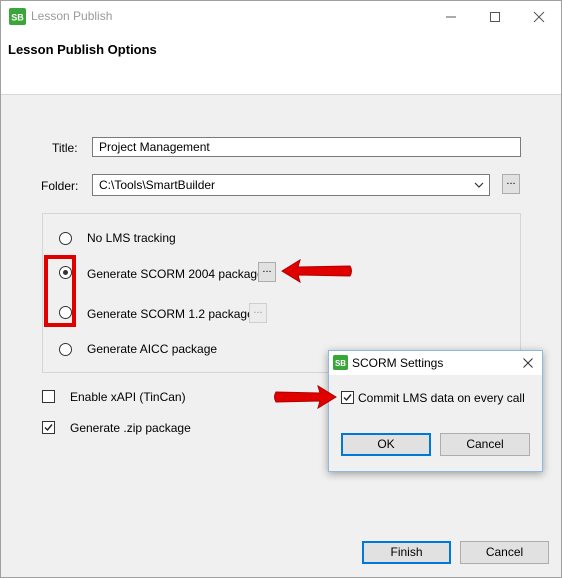 Image resolution: width=562 pixels, height=578 pixels. I want to click on close-button, so click(539, 16).